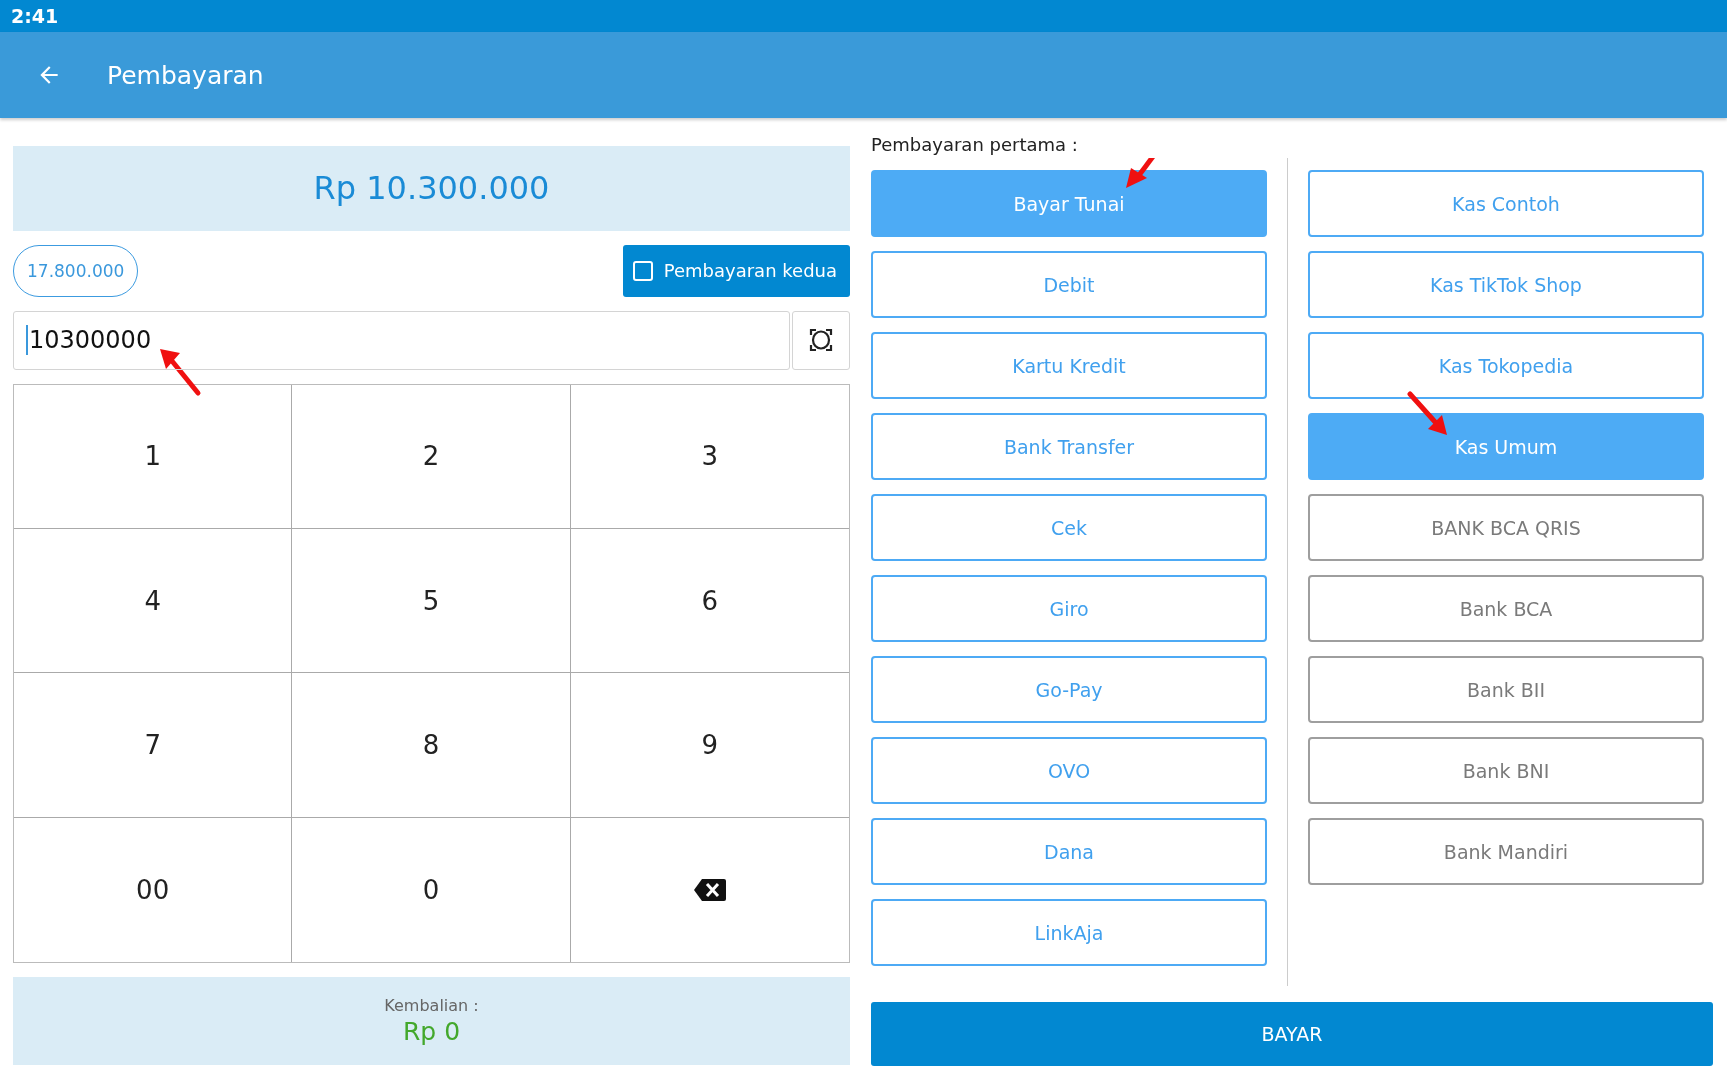 The width and height of the screenshot is (1727, 1079). What do you see at coordinates (431, 1032) in the screenshot?
I see `change-amount: Rp 0` at bounding box center [431, 1032].